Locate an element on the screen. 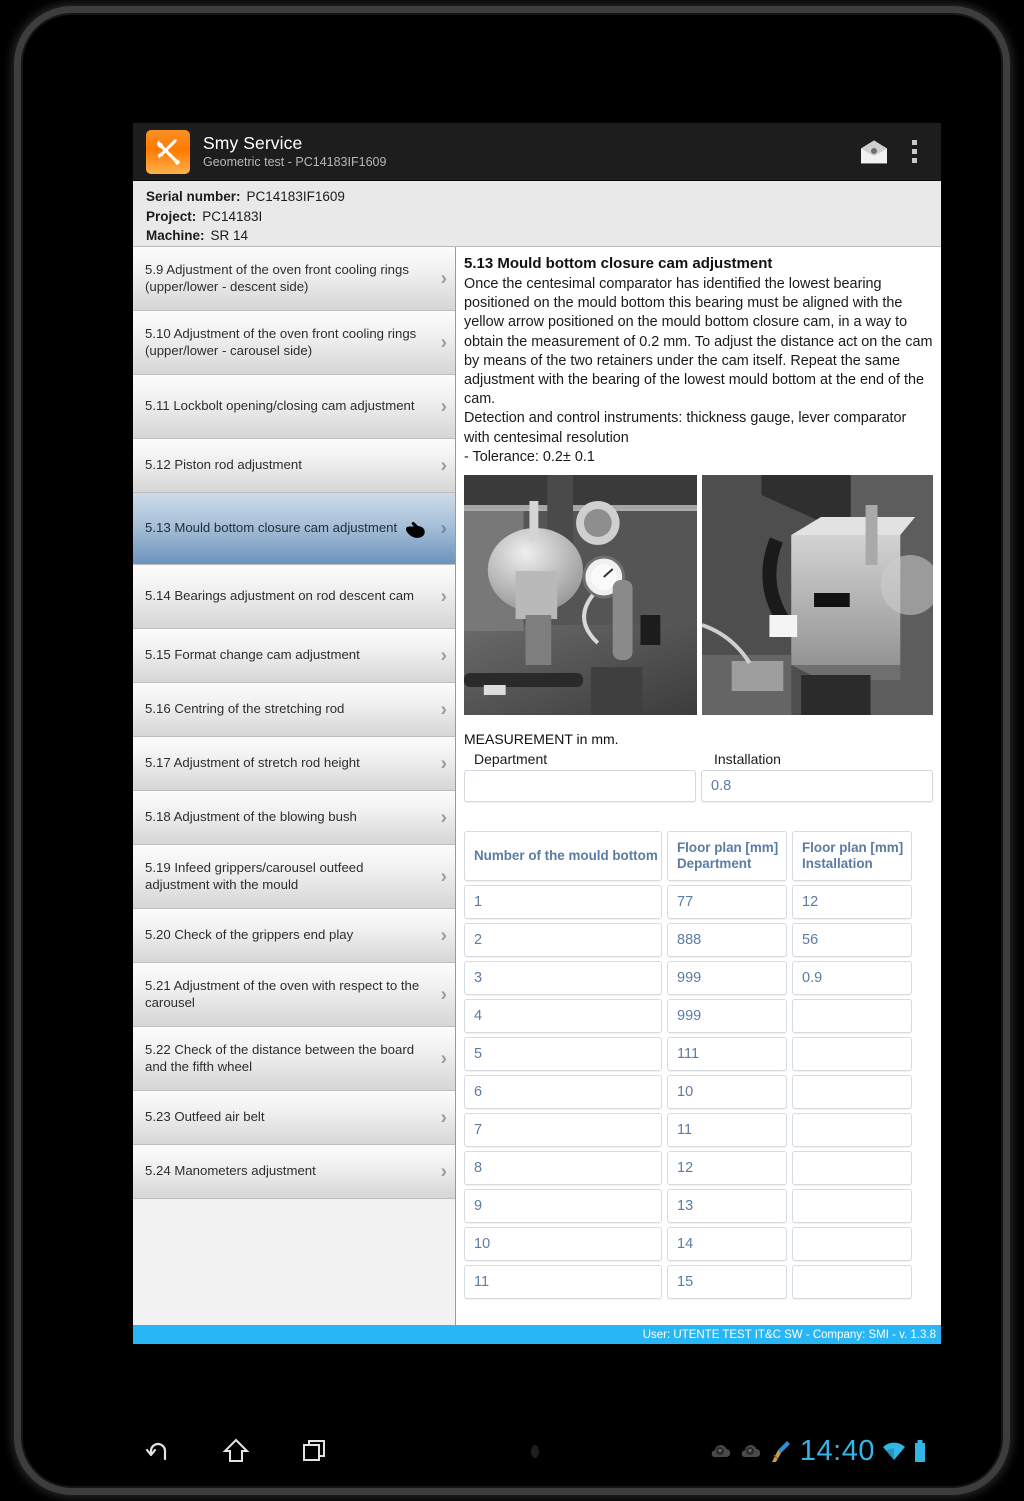  overflow-dot is located at coordinates (914, 142).